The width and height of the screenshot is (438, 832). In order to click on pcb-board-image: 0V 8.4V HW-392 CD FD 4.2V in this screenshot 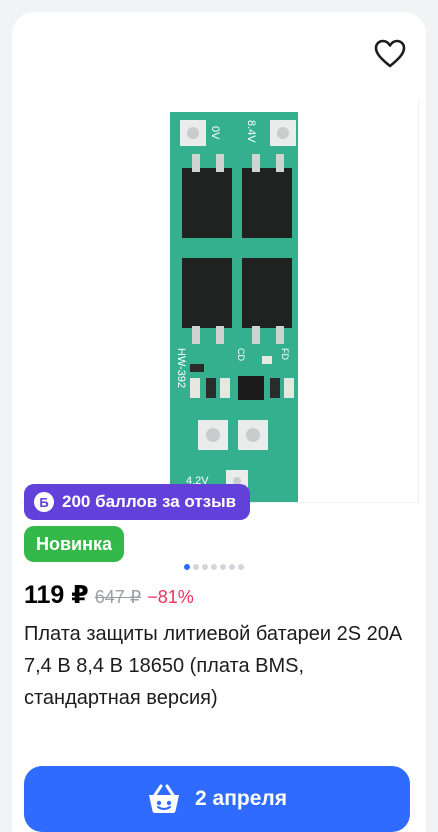, I will do `click(234, 307)`.